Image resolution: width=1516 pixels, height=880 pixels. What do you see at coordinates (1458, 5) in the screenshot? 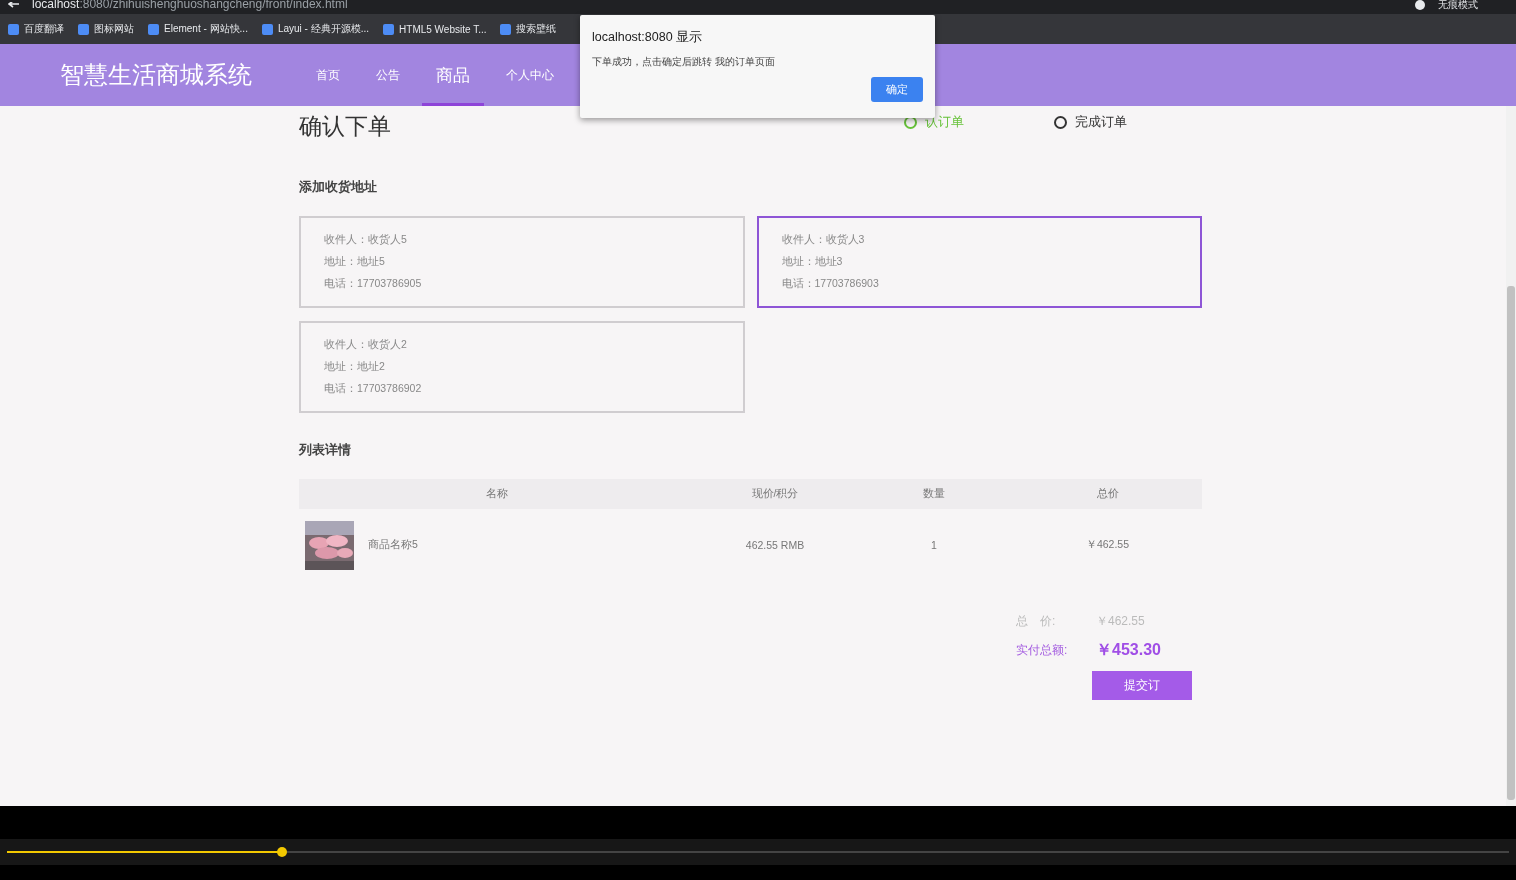
I see `profile-label: 无痕模式` at bounding box center [1458, 5].